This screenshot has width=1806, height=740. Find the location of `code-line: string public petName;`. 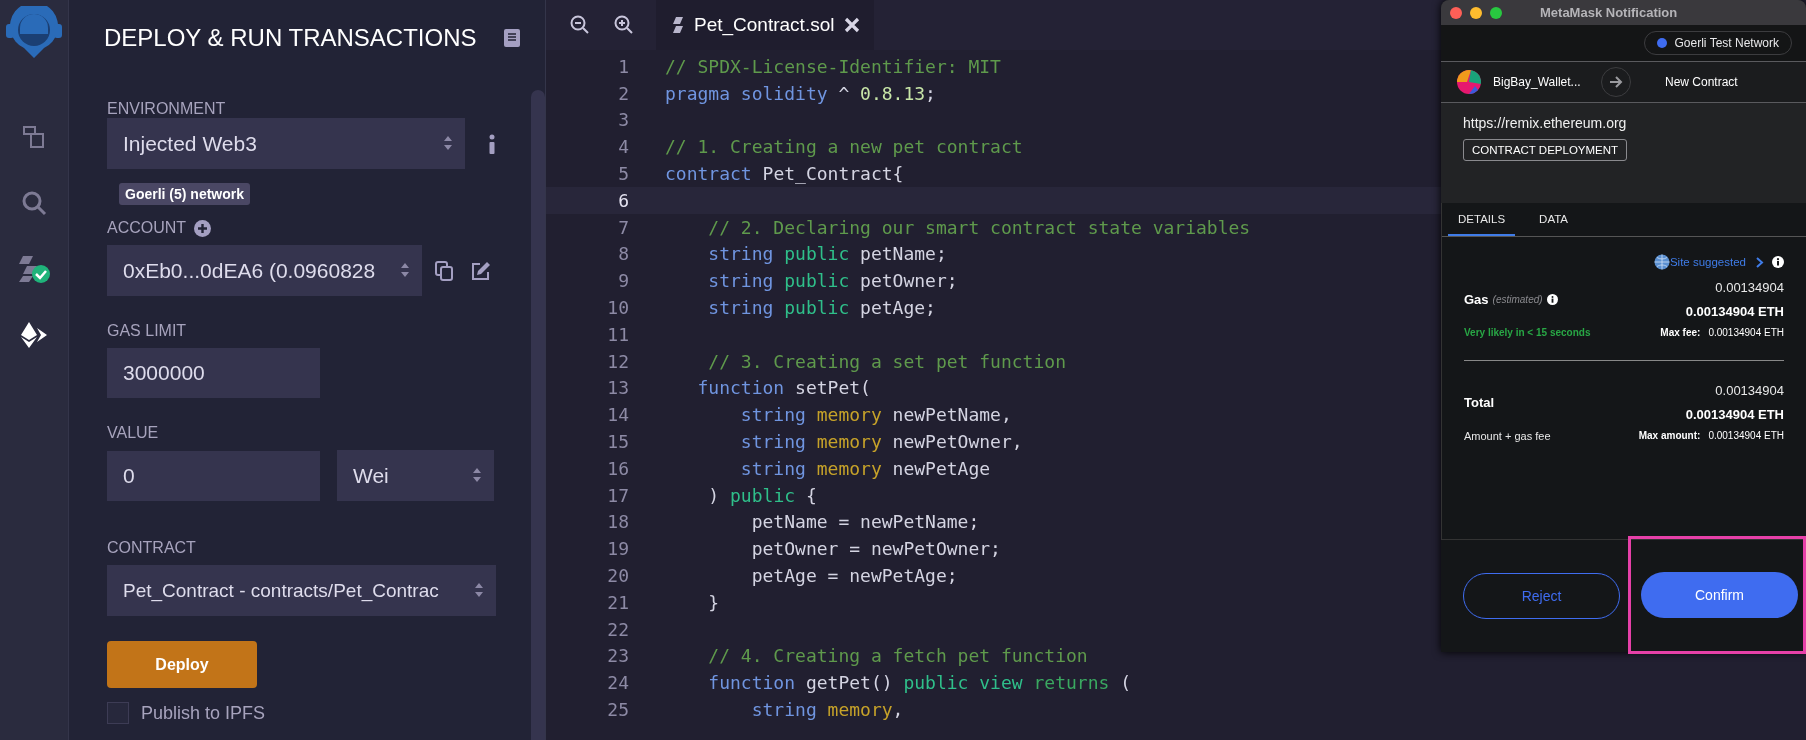

code-line: string public petName; is located at coordinates (827, 254).